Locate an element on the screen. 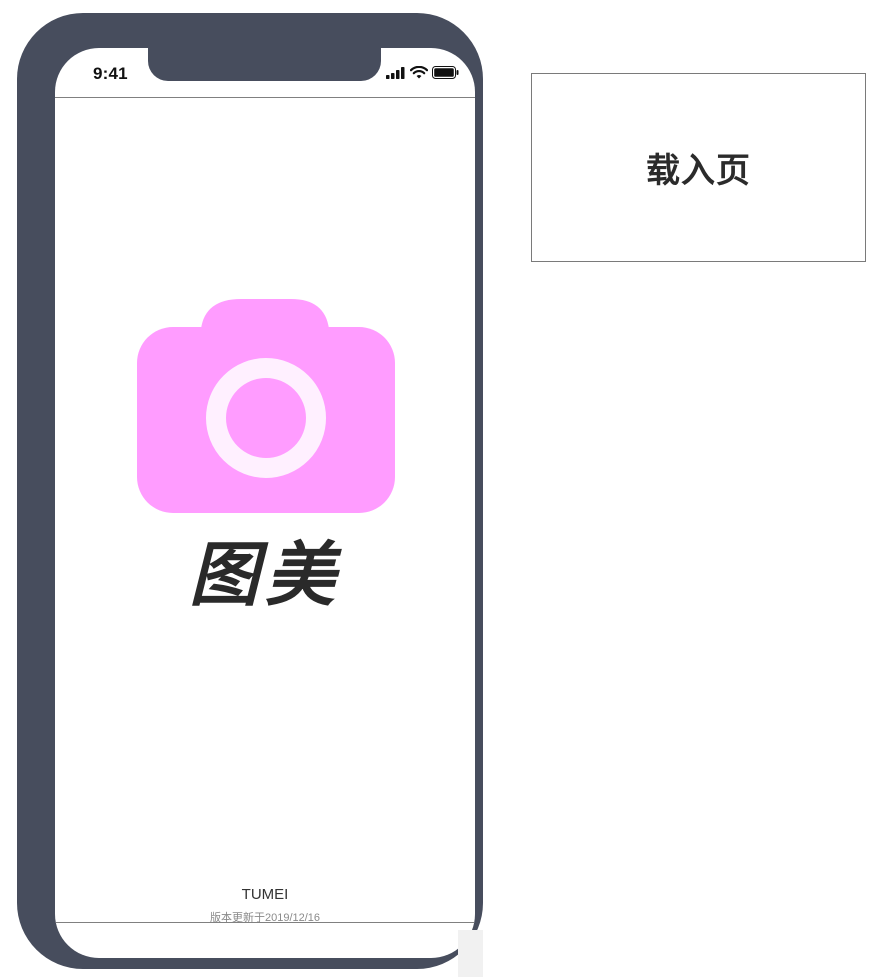 Image resolution: width=887 pixels, height=977 pixels. app-name-cn: 图美 is located at coordinates (265, 574).